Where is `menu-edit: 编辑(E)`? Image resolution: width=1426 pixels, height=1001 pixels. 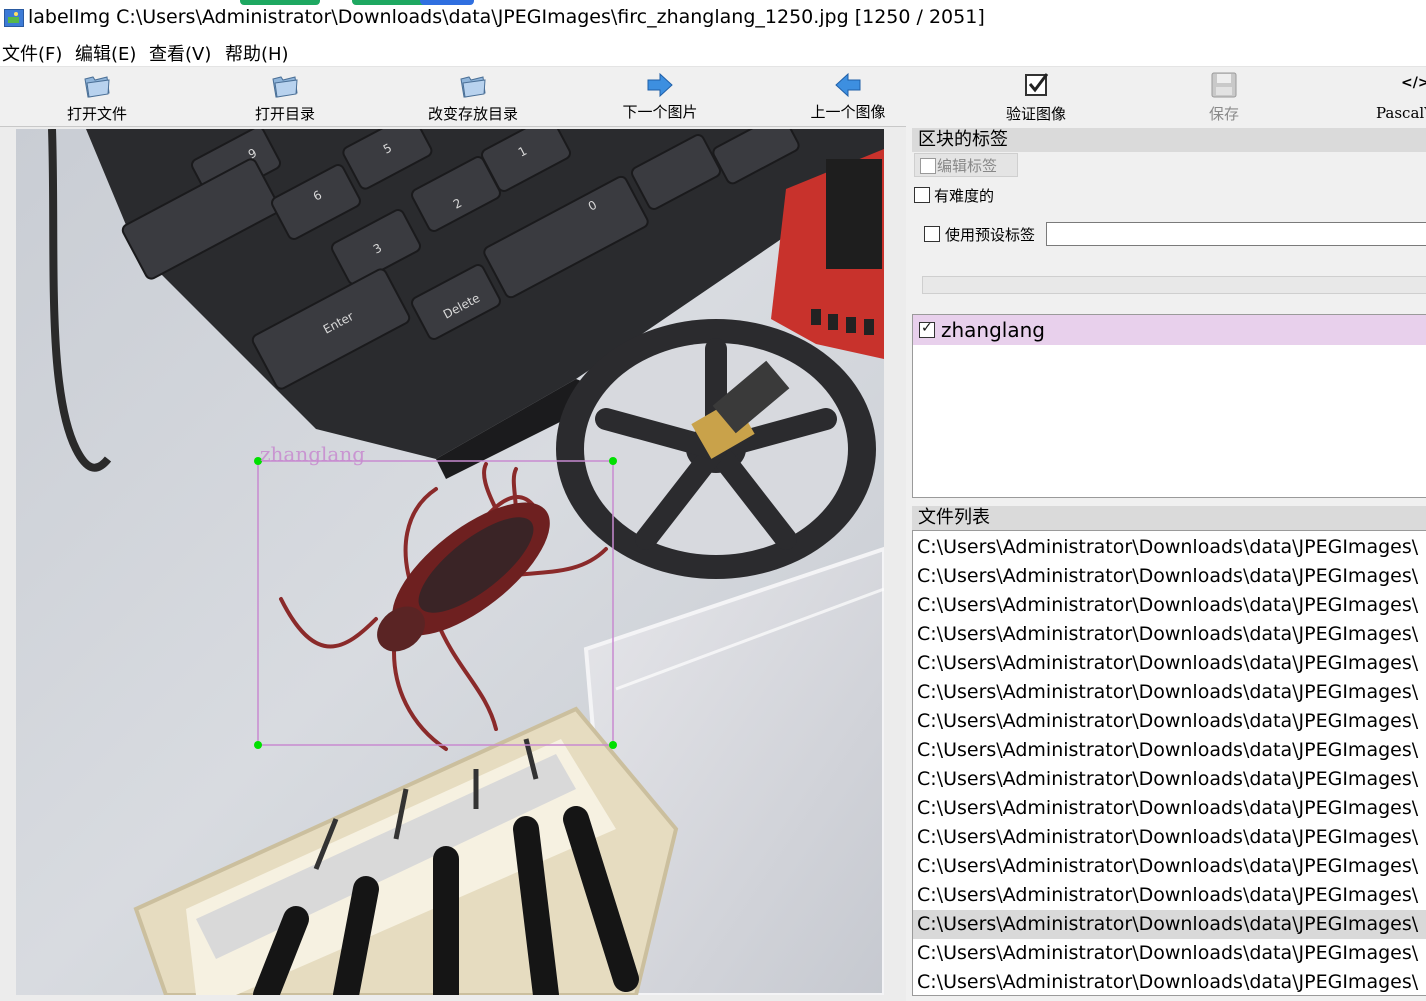
menu-edit: 编辑(E) is located at coordinates (105, 53).